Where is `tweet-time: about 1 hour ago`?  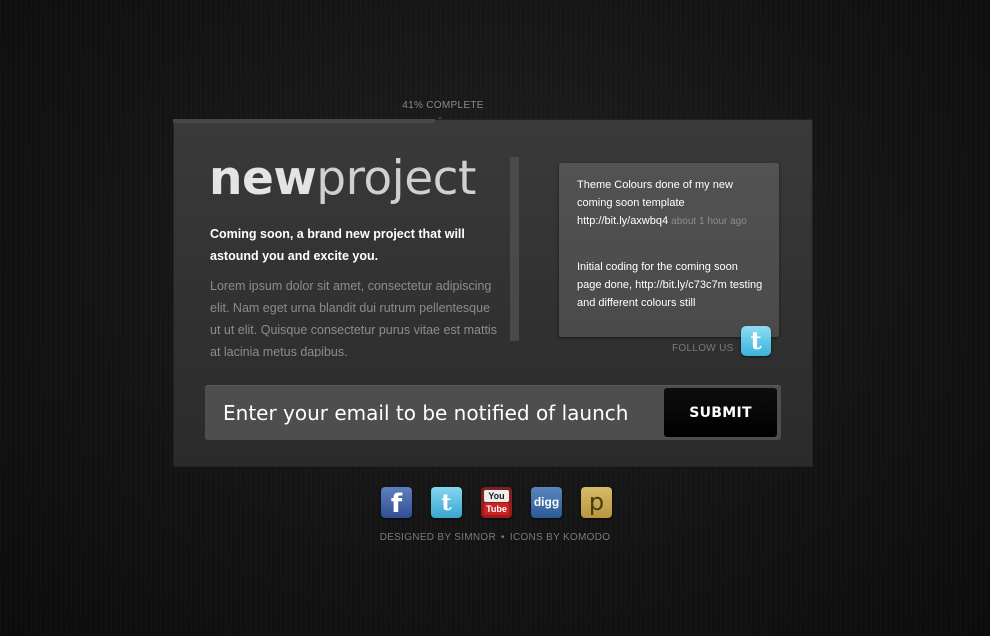
tweet-time: about 1 hour ago is located at coordinates (709, 221).